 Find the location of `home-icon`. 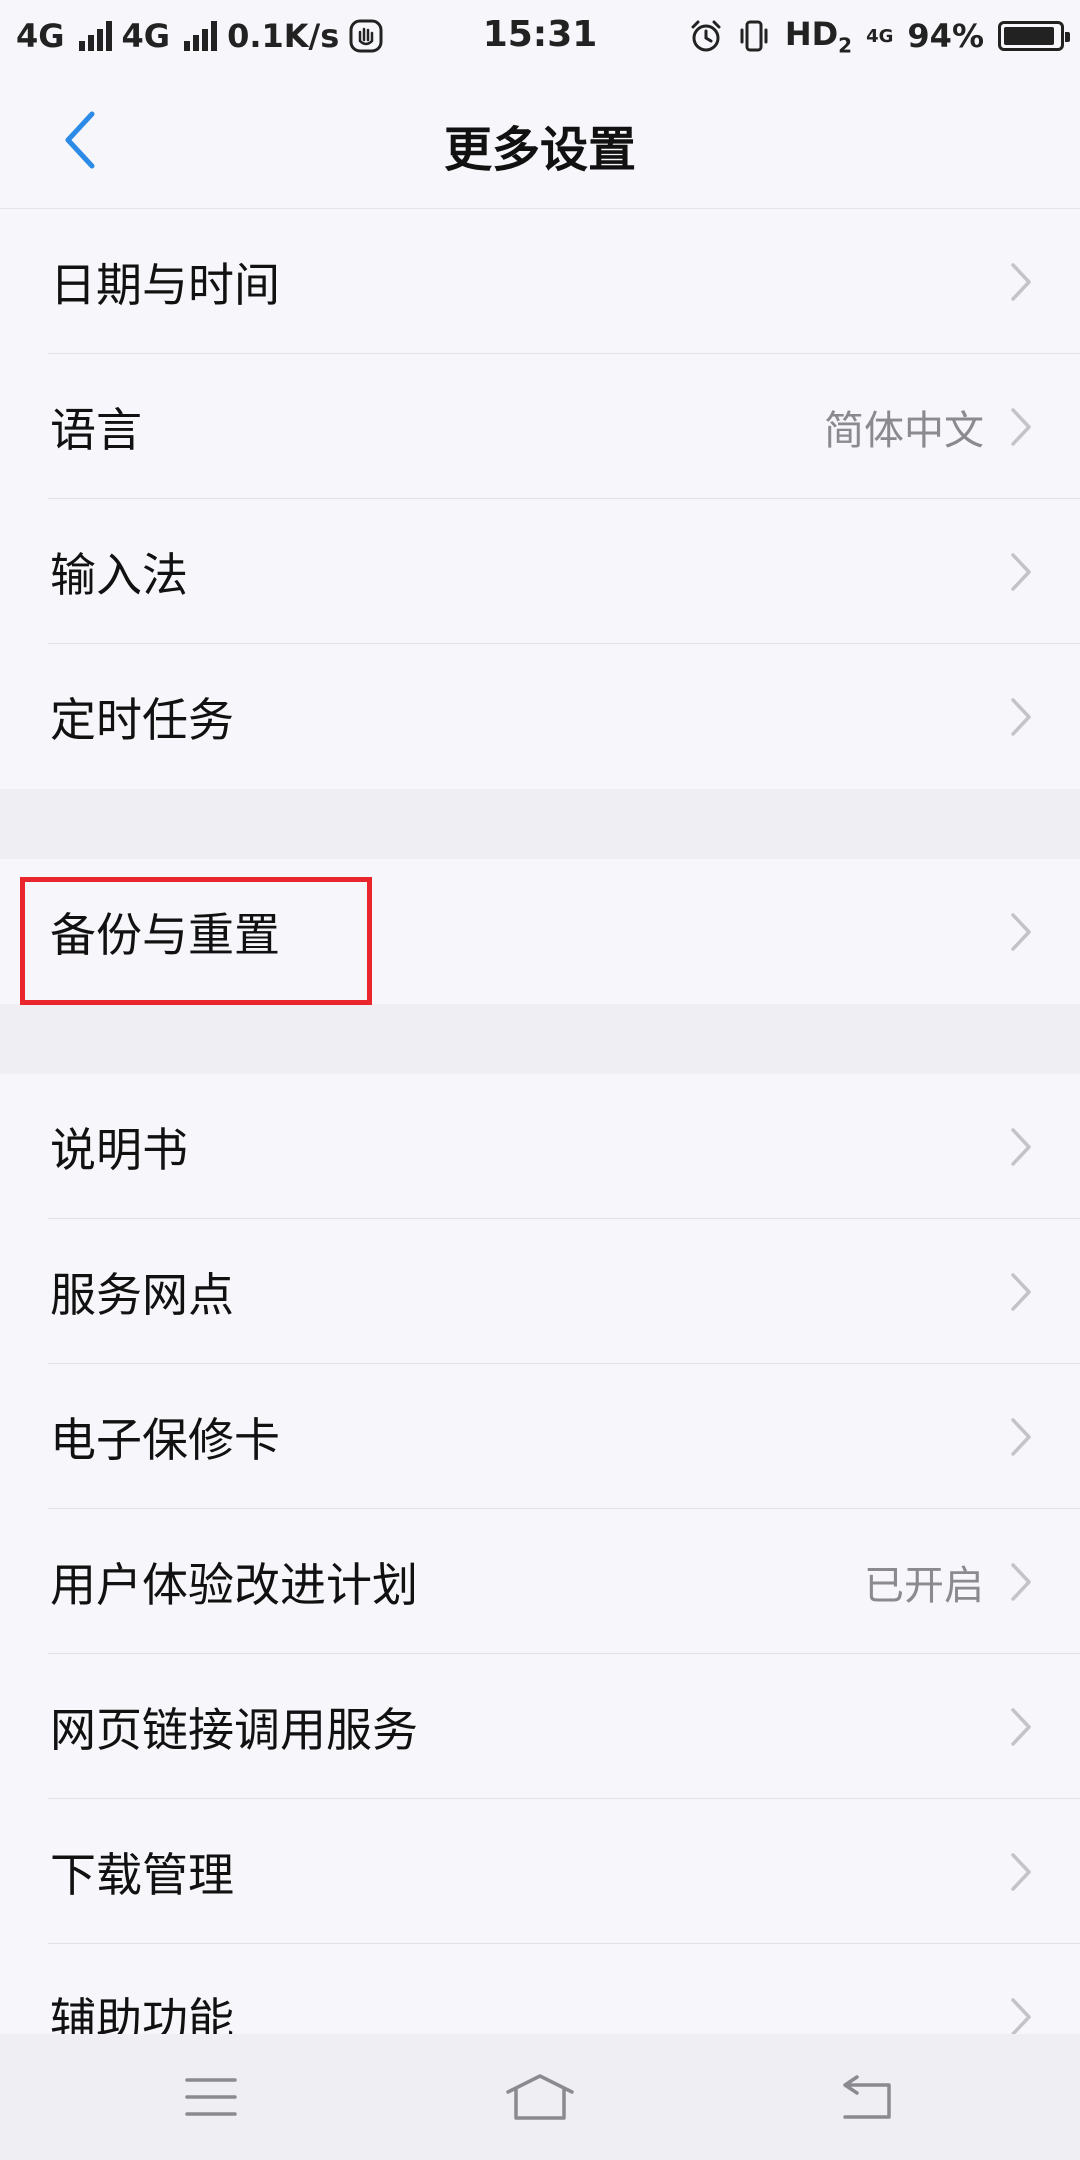

home-icon is located at coordinates (540, 2097).